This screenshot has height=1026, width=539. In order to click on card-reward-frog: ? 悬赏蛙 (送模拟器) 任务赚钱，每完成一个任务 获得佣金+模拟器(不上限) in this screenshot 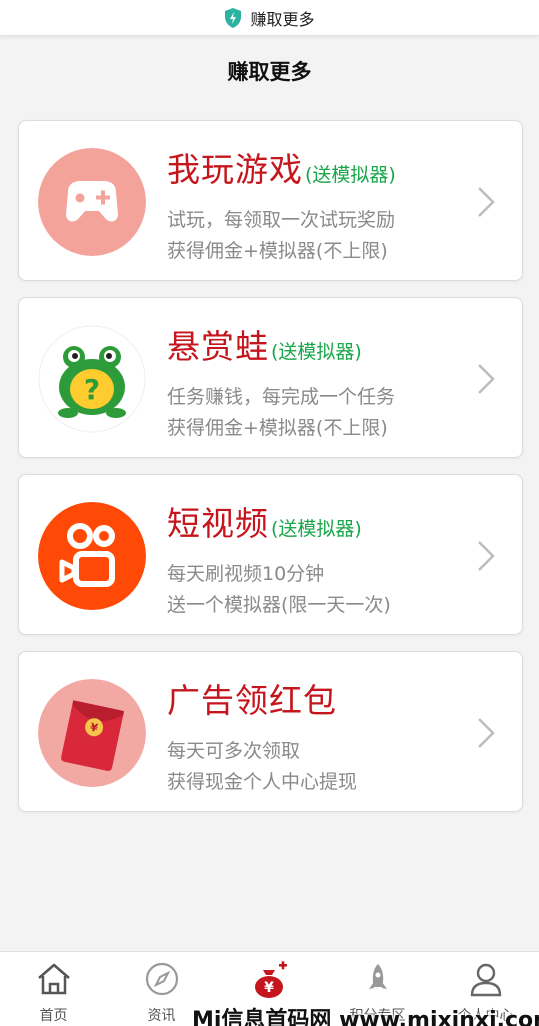, I will do `click(270, 377)`.